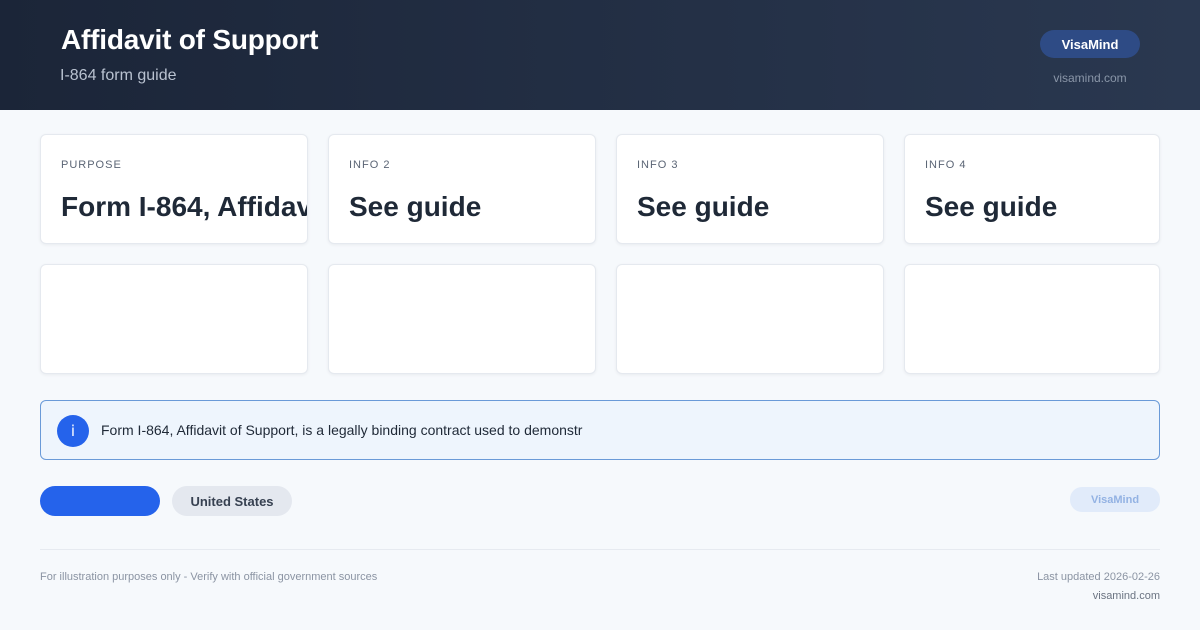 This screenshot has height=630, width=1200. Describe the element at coordinates (946, 165) in the screenshot. I see `card-label: INFO 4` at that location.